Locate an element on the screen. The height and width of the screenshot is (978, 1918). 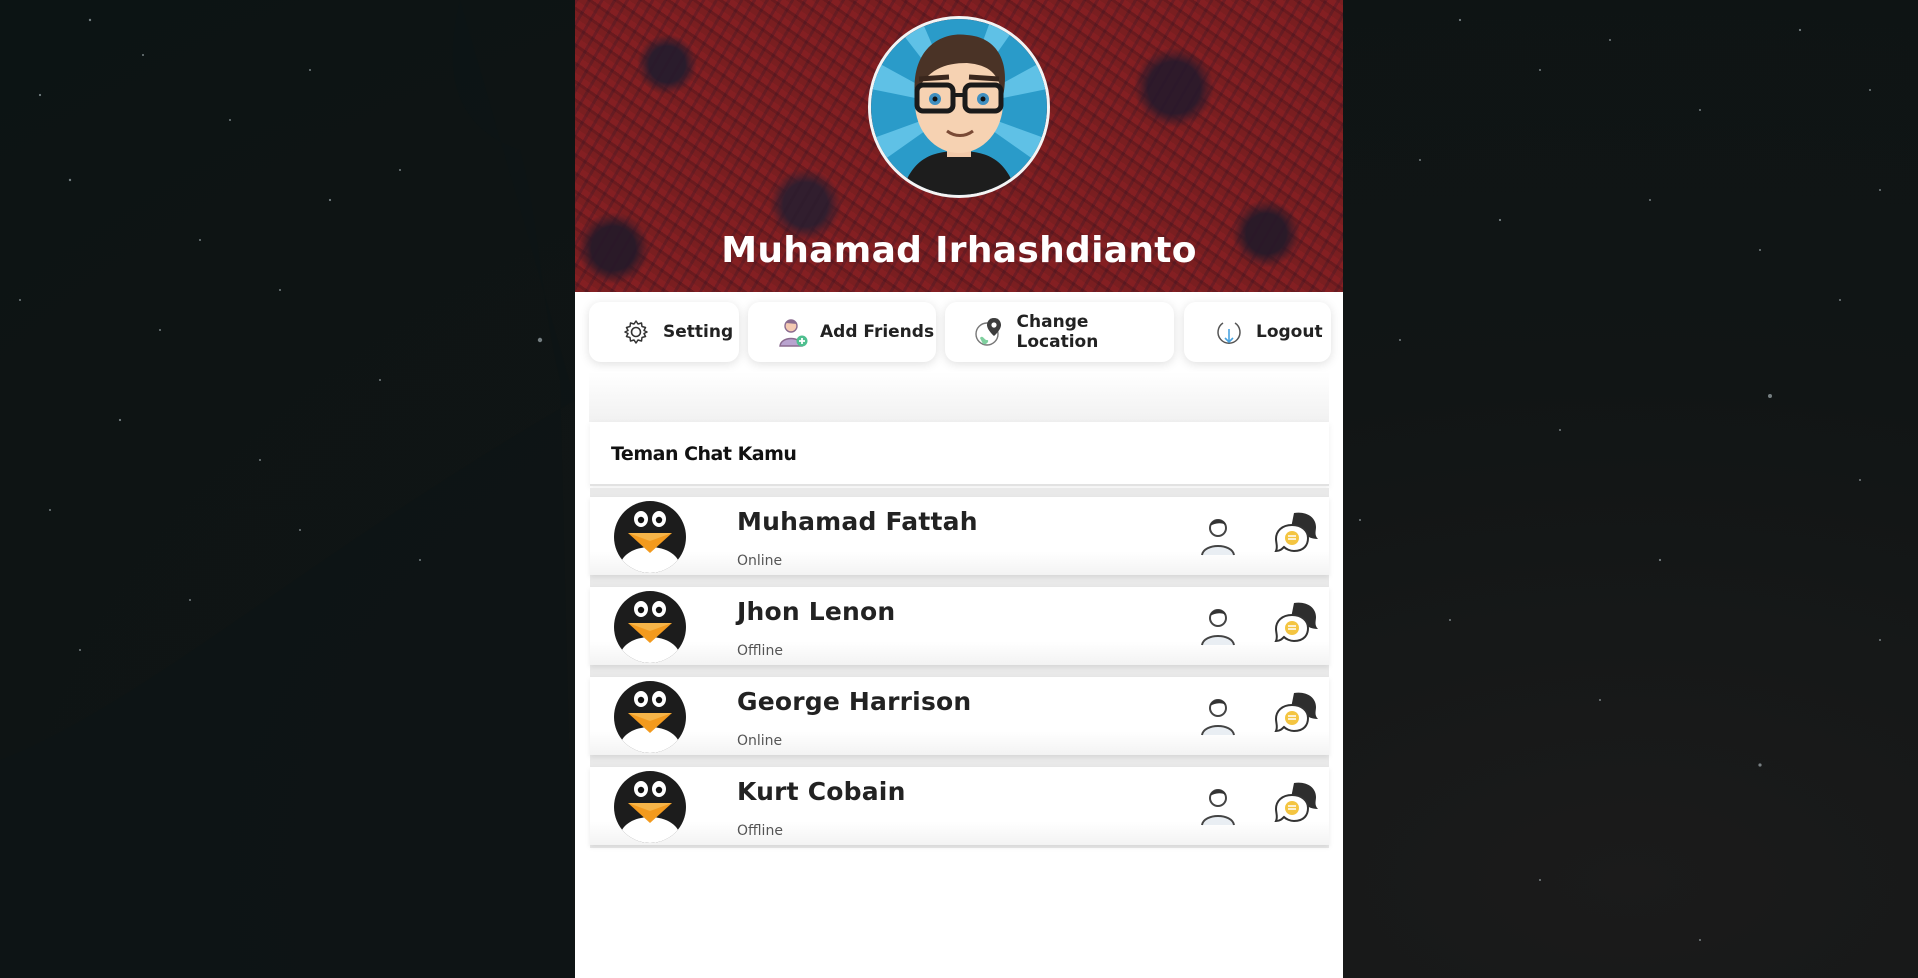
profile-avatar is located at coordinates (959, 107).